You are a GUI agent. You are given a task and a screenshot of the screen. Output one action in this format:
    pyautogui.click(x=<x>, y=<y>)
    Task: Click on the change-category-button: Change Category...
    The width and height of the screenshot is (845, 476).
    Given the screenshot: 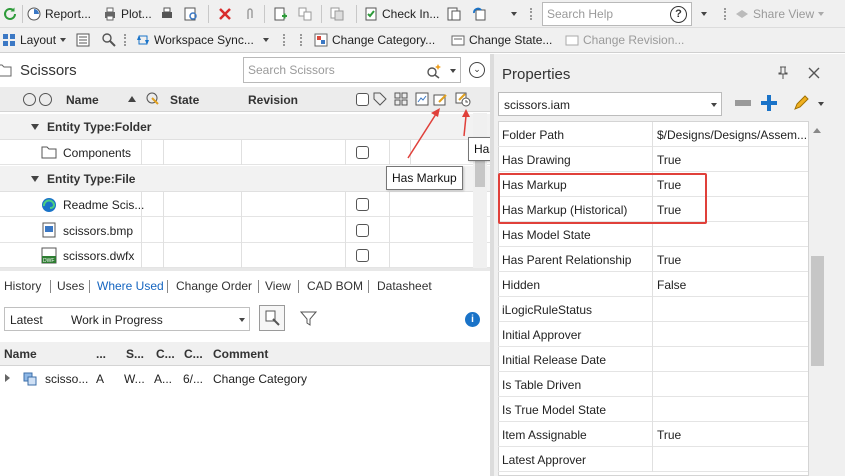 What is the action you would take?
    pyautogui.click(x=374, y=40)
    